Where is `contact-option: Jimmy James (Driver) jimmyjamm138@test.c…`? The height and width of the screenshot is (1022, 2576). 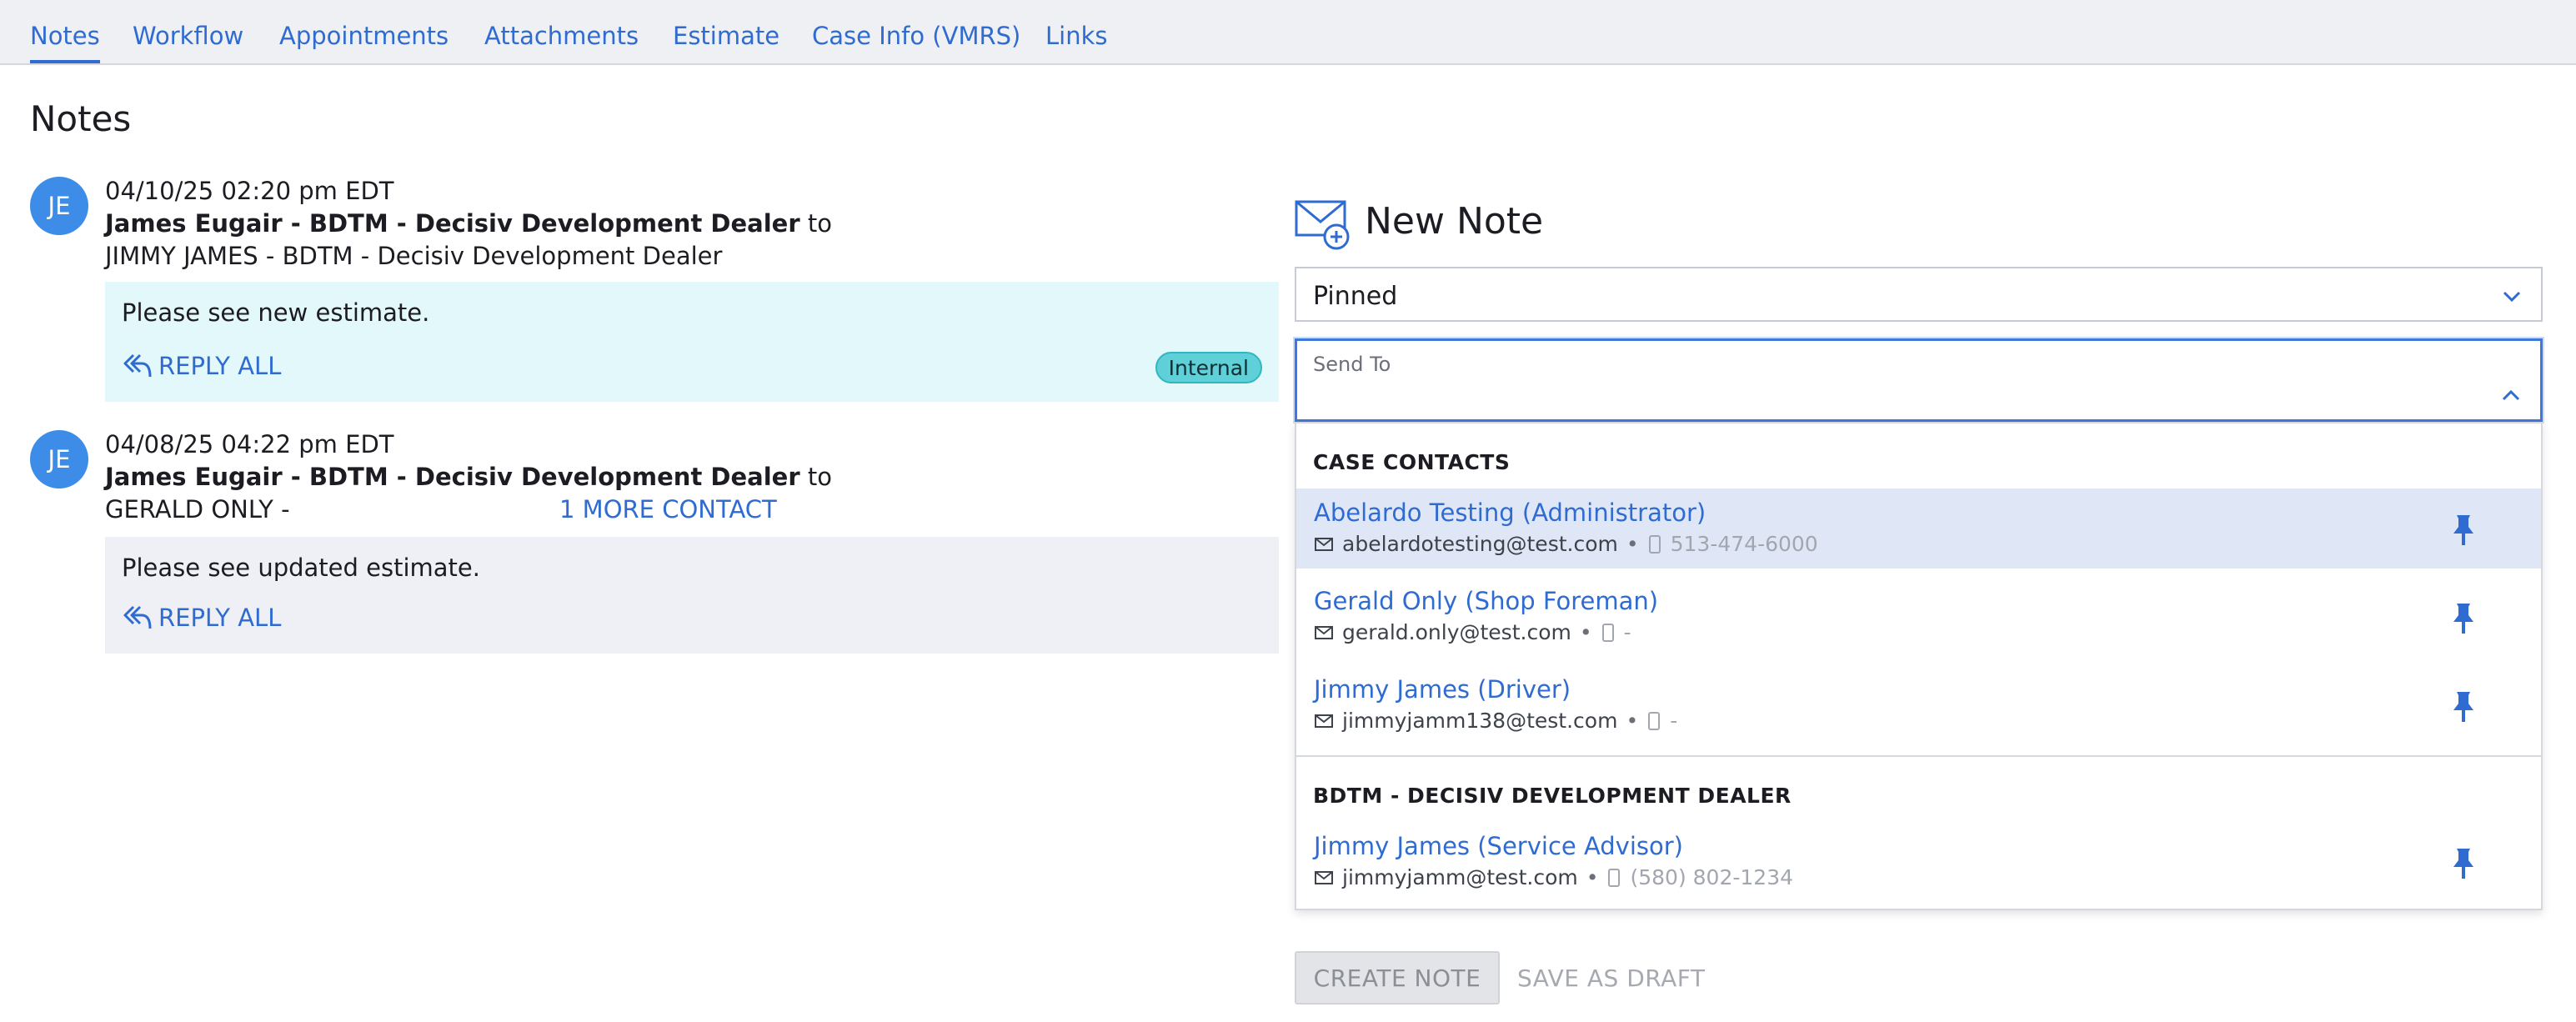 contact-option: Jimmy James (Driver) jimmyjamm138@test.c… is located at coordinates (1918, 705).